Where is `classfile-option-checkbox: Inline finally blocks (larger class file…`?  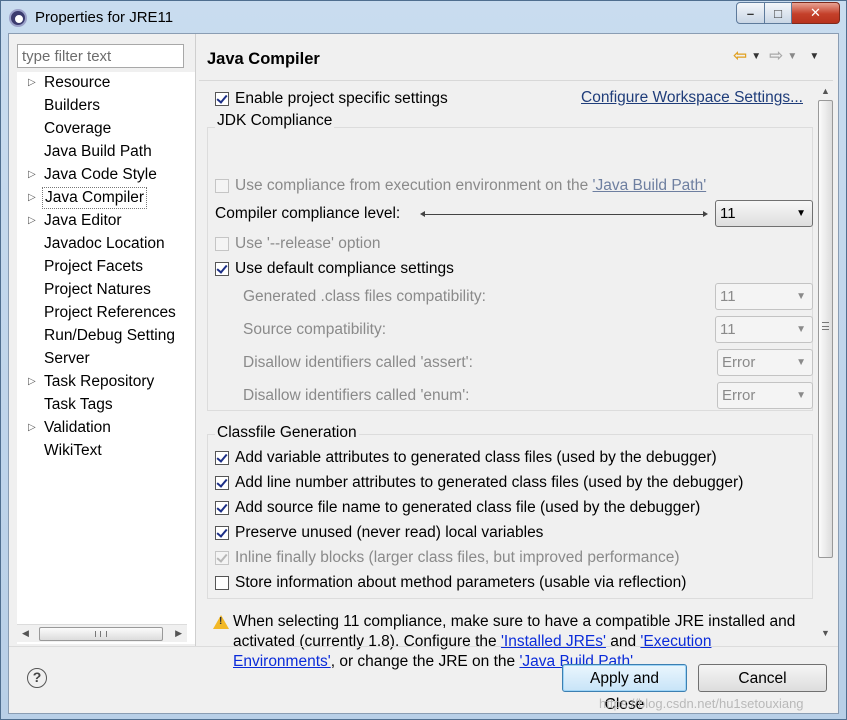 classfile-option-checkbox: Inline finally blocks (larger class file… is located at coordinates (447, 558).